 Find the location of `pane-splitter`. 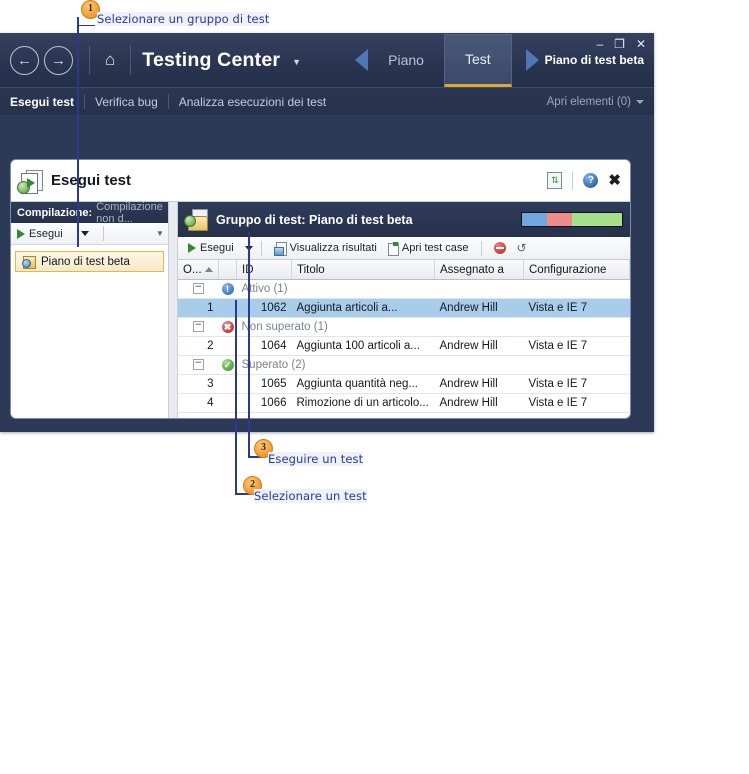

pane-splitter is located at coordinates (173, 310).